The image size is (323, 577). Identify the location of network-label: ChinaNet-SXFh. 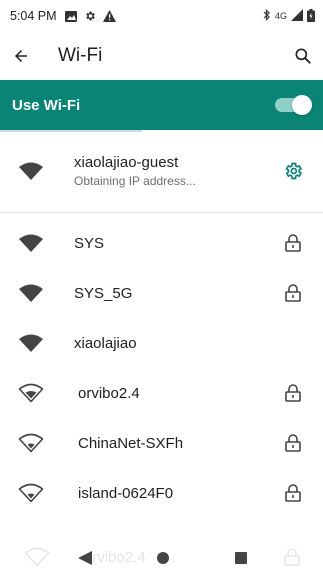
(164, 443).